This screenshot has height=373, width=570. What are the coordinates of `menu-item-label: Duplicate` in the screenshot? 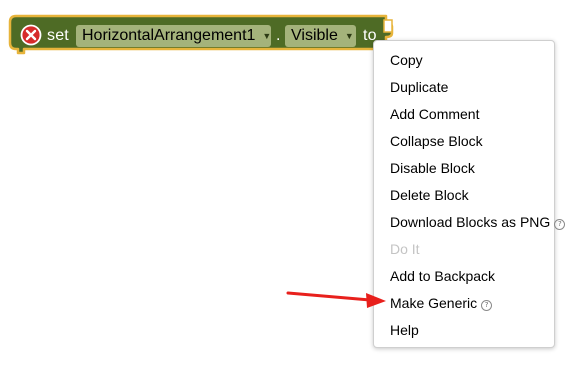 It's located at (419, 87).